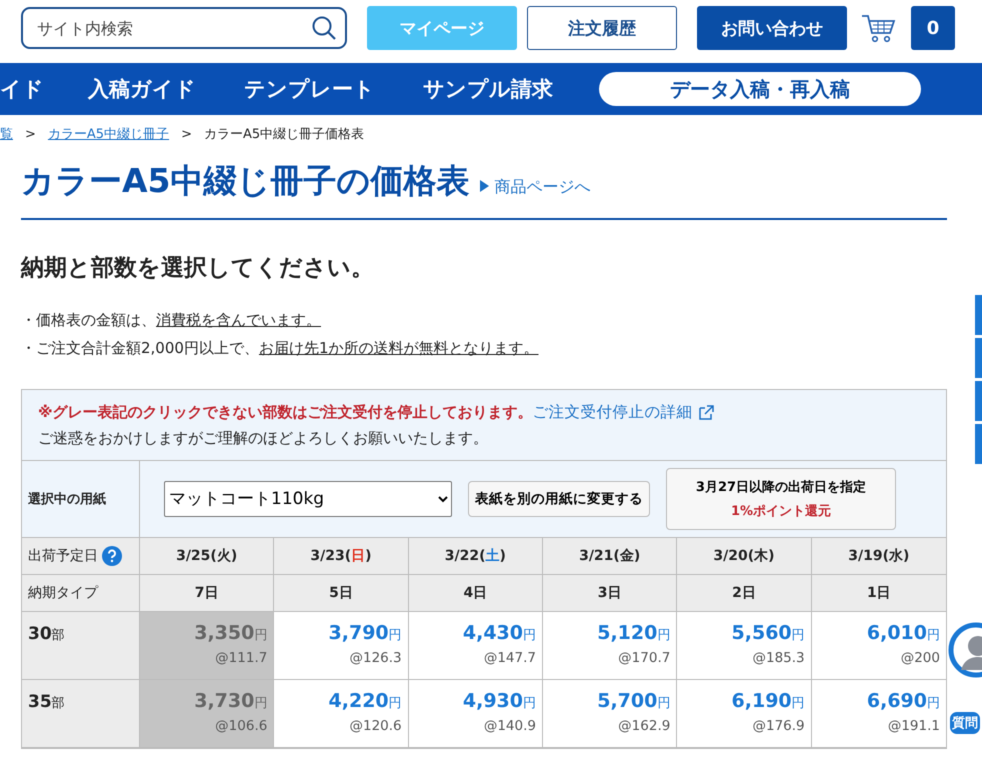  What do you see at coordinates (475, 714) in the screenshot?
I see `price-cell: 4,930円 @140.9` at bounding box center [475, 714].